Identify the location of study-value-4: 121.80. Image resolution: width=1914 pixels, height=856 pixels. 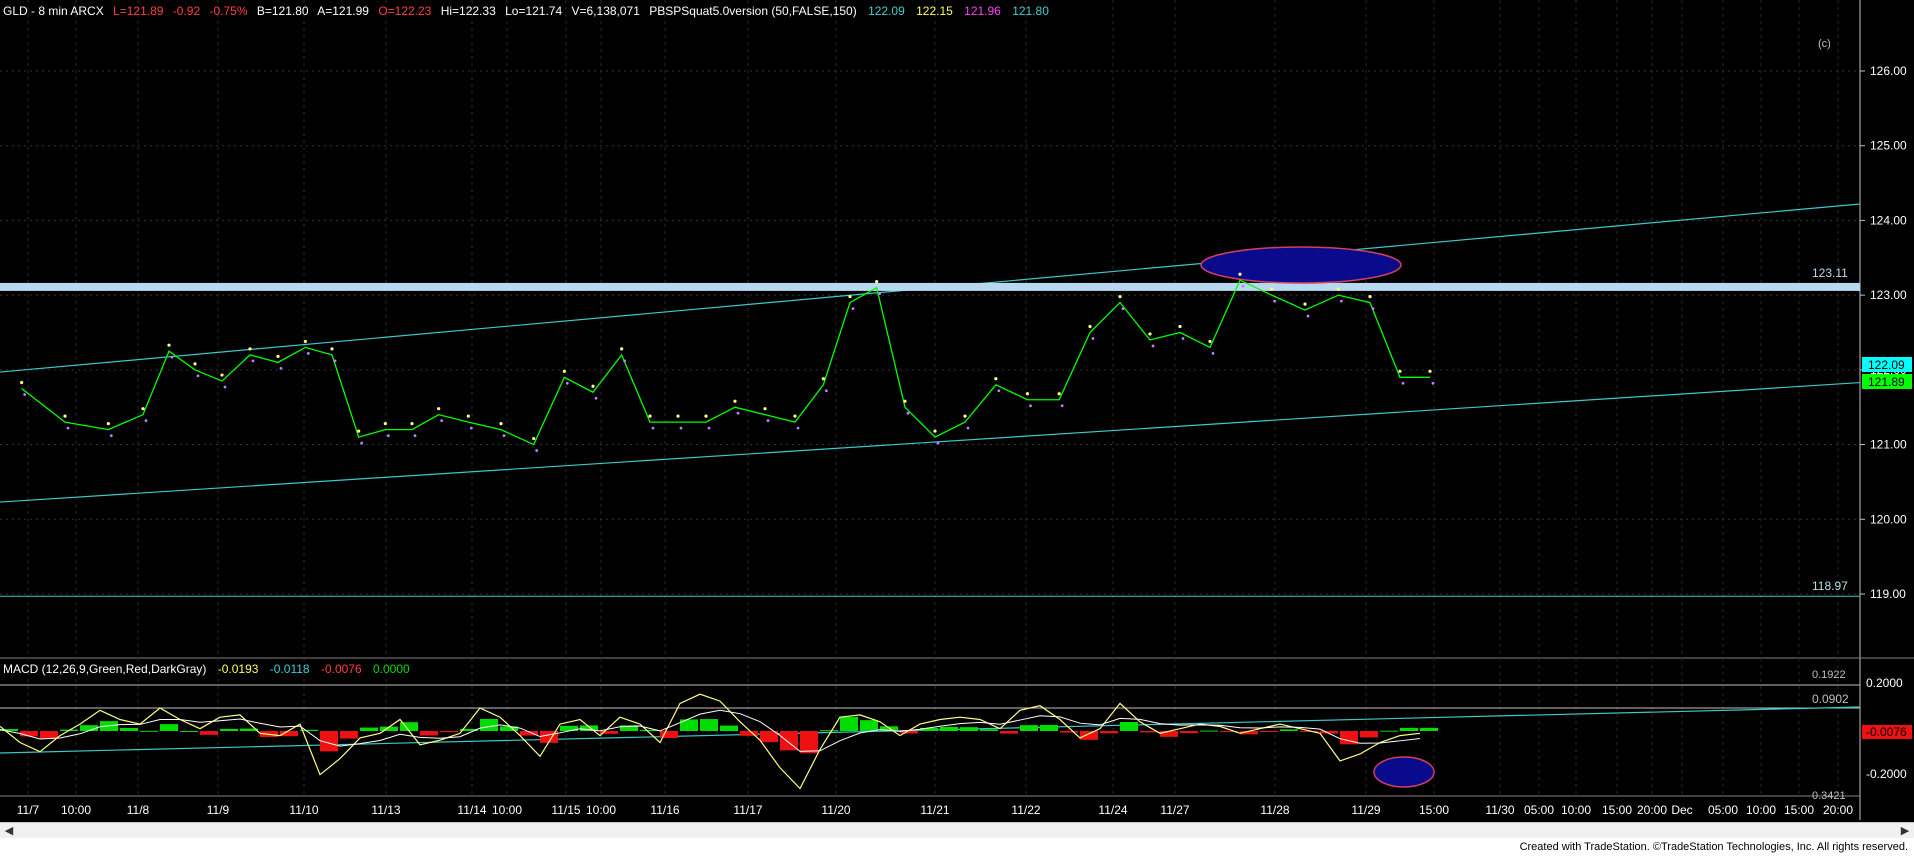
(1030, 11).